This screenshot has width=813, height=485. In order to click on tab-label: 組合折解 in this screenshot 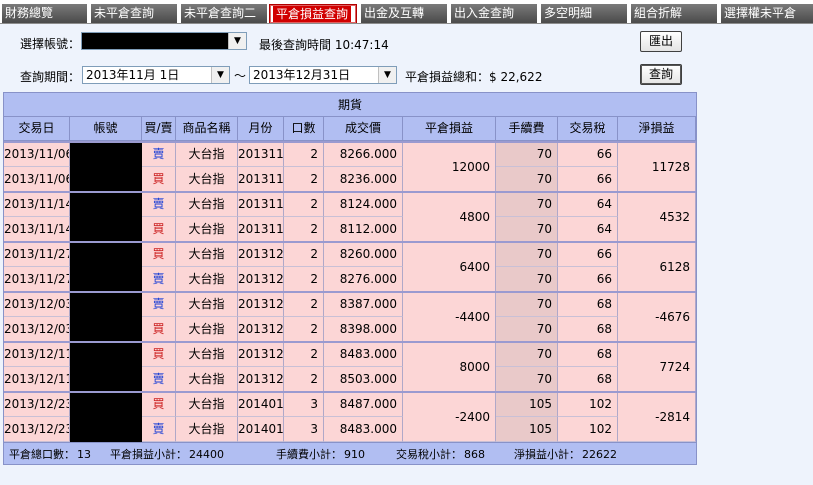, I will do `click(658, 13)`.